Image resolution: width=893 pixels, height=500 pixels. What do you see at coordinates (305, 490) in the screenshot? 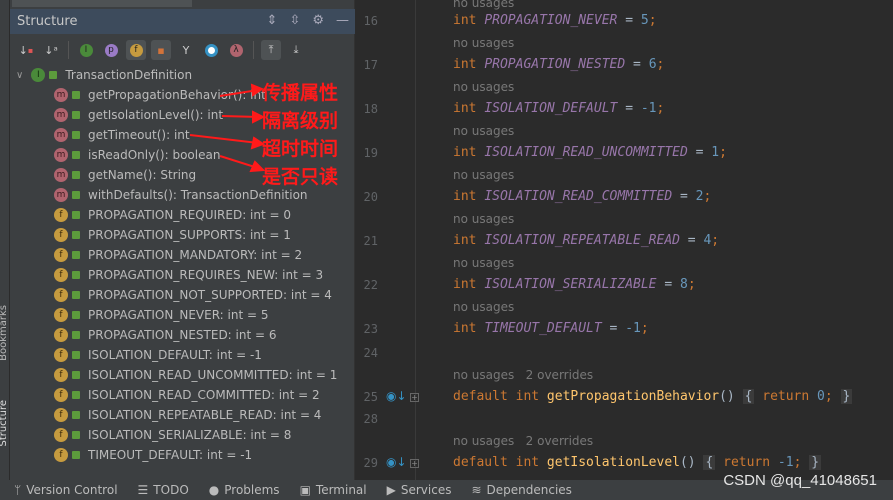
I see `terminal-icon: ▣` at bounding box center [305, 490].